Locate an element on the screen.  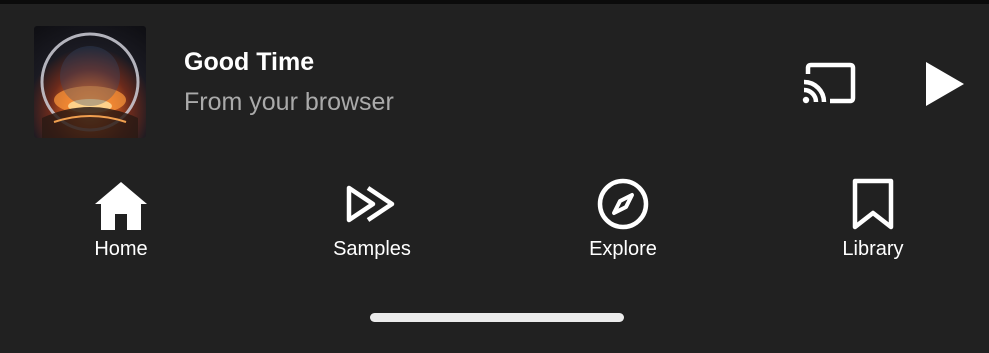
bookmark-icon is located at coordinates (873, 204).